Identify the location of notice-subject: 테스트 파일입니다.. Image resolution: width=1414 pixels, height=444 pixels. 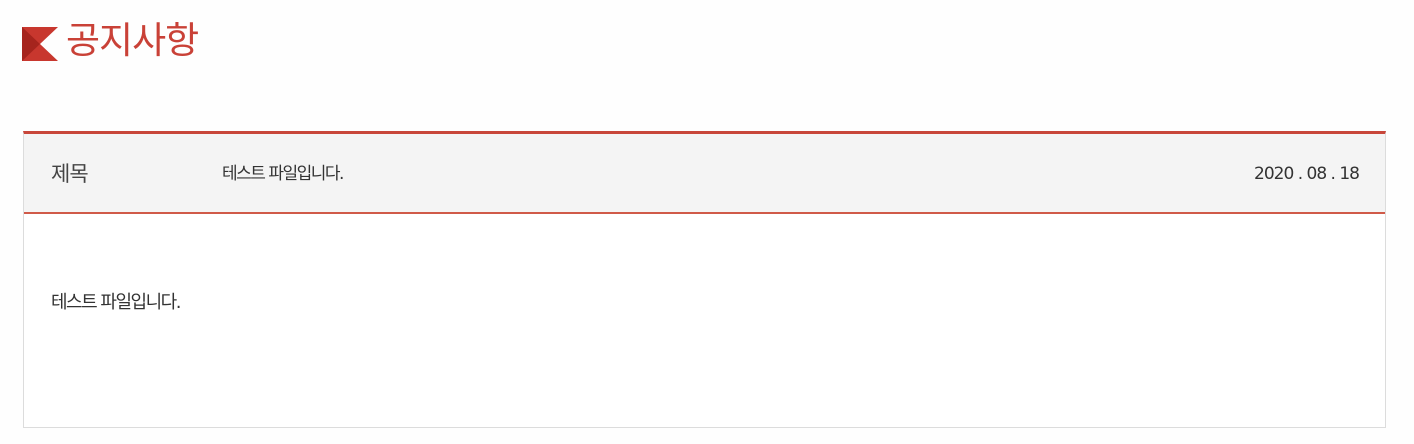
(283, 174).